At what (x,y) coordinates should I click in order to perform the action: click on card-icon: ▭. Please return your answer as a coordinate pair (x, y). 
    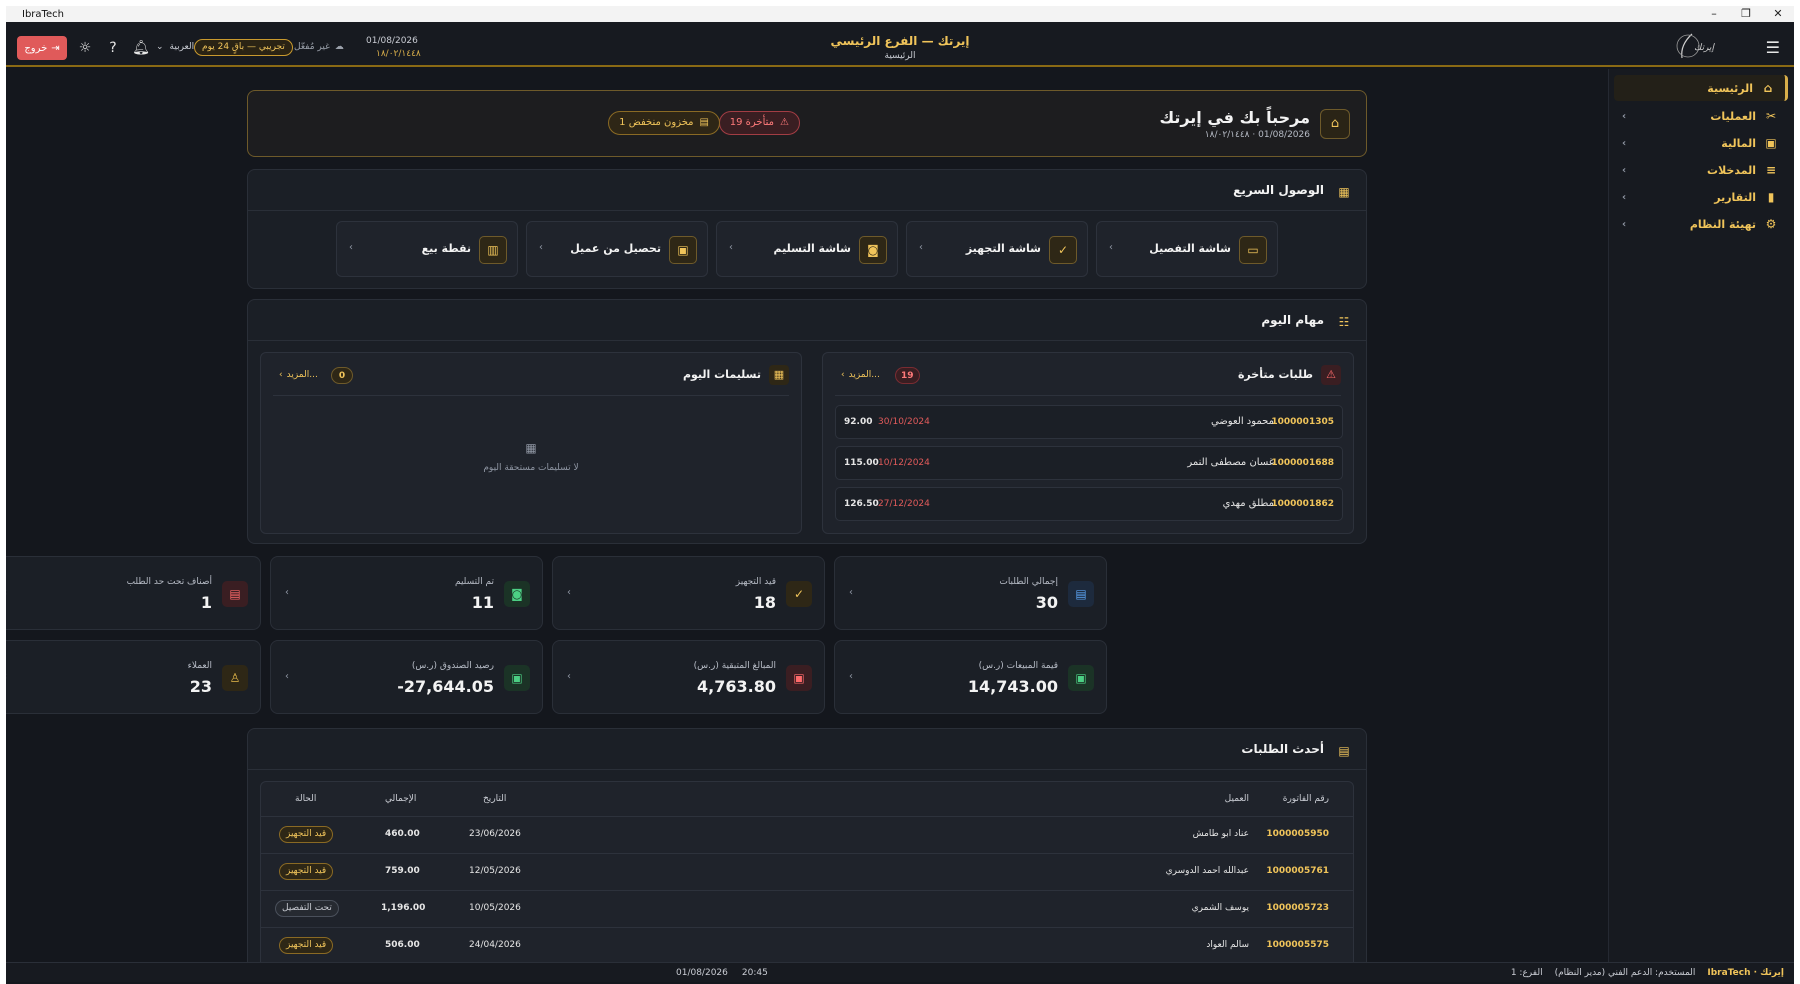
    Looking at the image, I should click on (1253, 250).